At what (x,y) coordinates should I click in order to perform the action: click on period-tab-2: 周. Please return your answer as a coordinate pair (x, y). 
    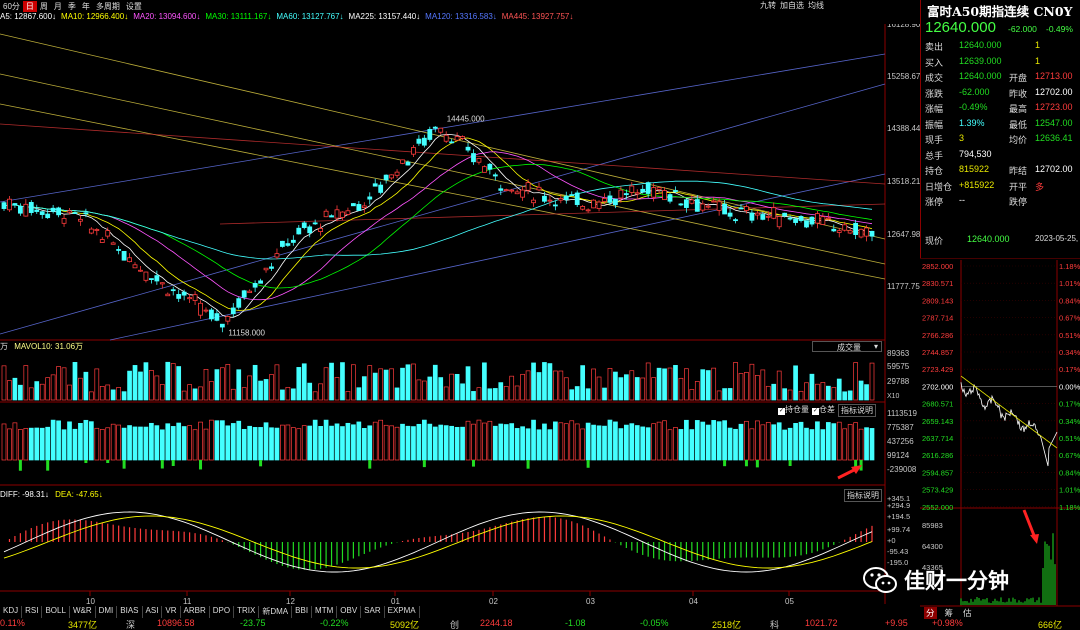
    Looking at the image, I should click on (44, 6).